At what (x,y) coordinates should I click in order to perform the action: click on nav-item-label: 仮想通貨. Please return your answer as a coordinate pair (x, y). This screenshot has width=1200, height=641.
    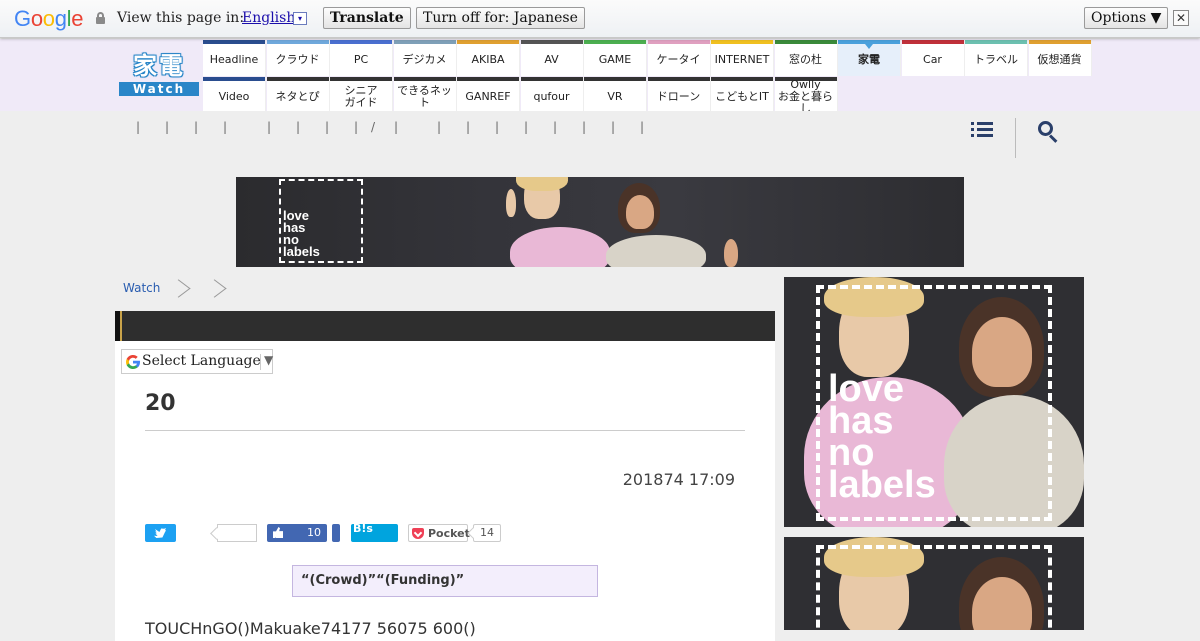
    Looking at the image, I should click on (1059, 59).